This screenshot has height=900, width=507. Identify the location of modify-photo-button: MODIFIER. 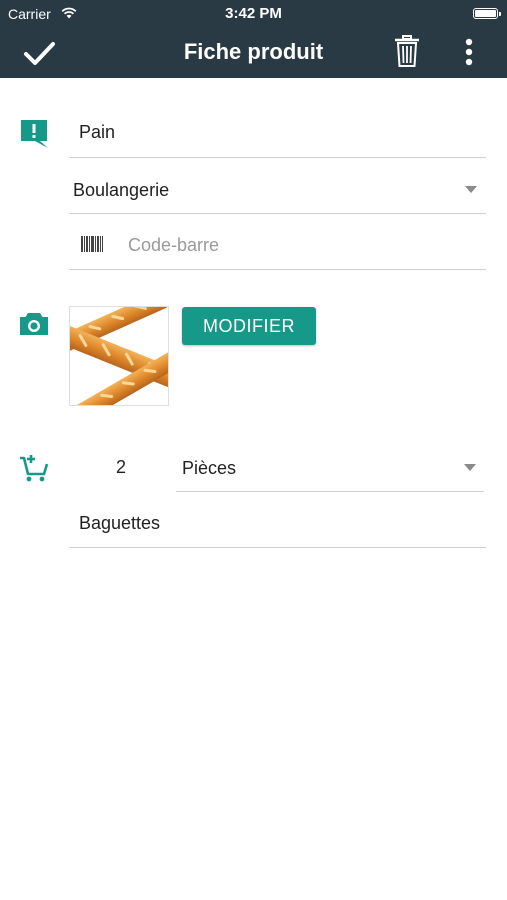
(249, 326).